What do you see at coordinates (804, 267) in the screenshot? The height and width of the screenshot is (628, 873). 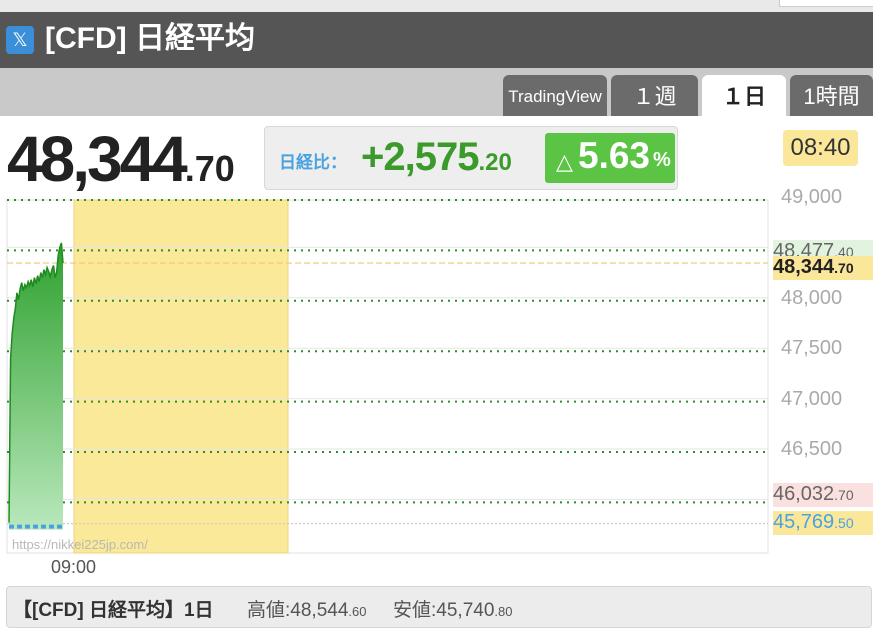 I see `current-price-chip-main: 48,344` at bounding box center [804, 267].